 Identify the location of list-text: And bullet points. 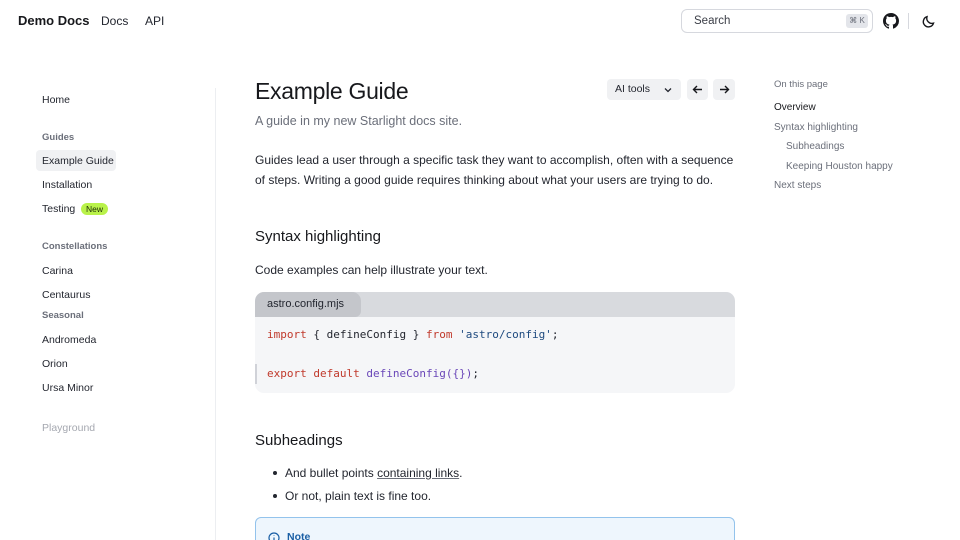
(331, 473).